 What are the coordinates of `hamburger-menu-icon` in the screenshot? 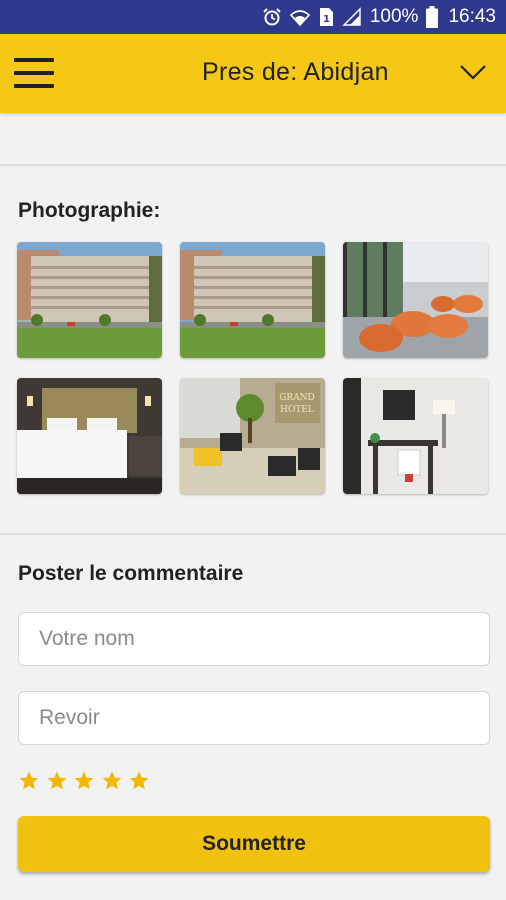 It's located at (35, 74).